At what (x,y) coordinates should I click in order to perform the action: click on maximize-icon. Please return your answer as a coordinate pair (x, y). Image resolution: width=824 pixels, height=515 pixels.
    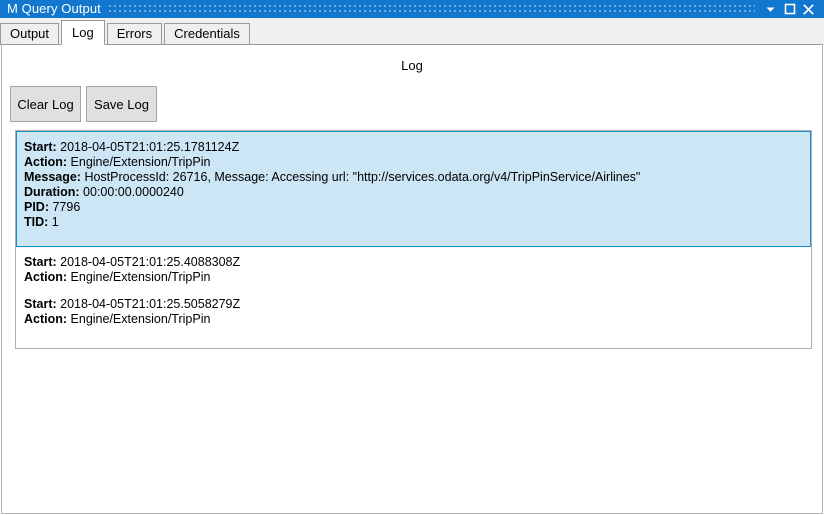
    Looking at the image, I should click on (789, 9).